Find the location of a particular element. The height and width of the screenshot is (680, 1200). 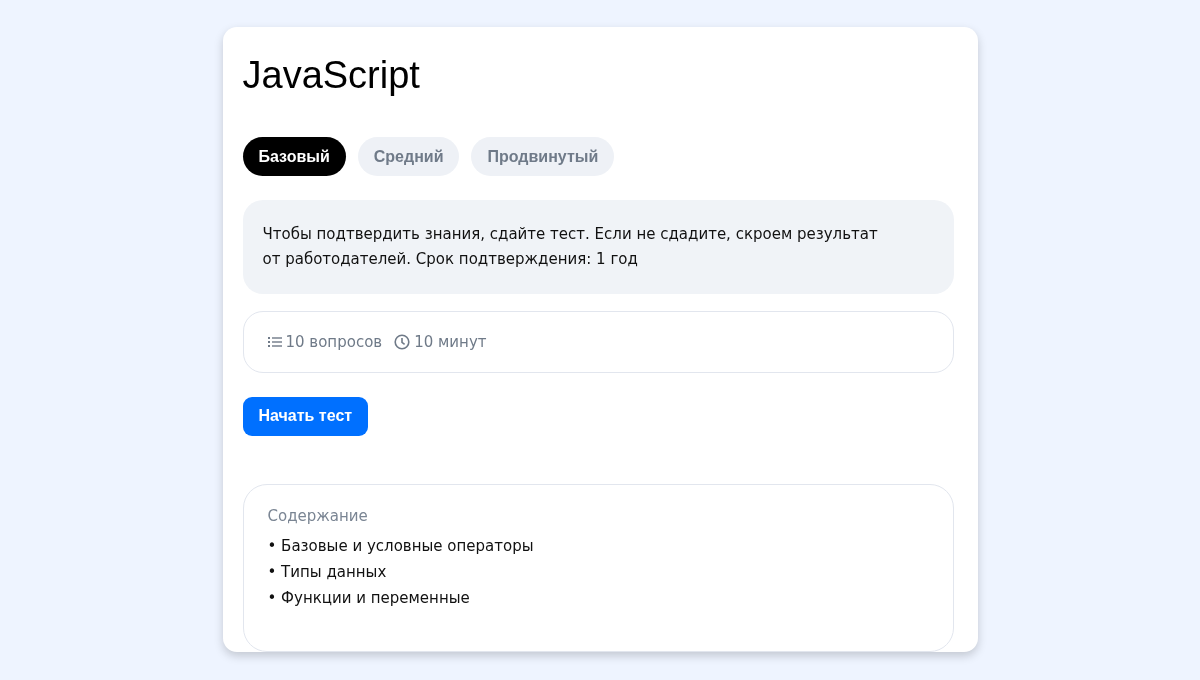

page-title: JavaScript is located at coordinates (331, 75).